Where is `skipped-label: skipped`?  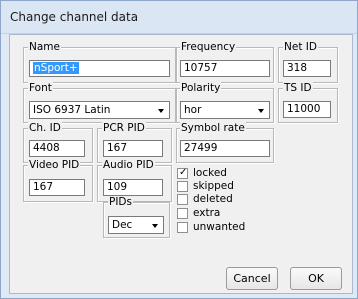
skipped-label: skipped is located at coordinates (213, 186).